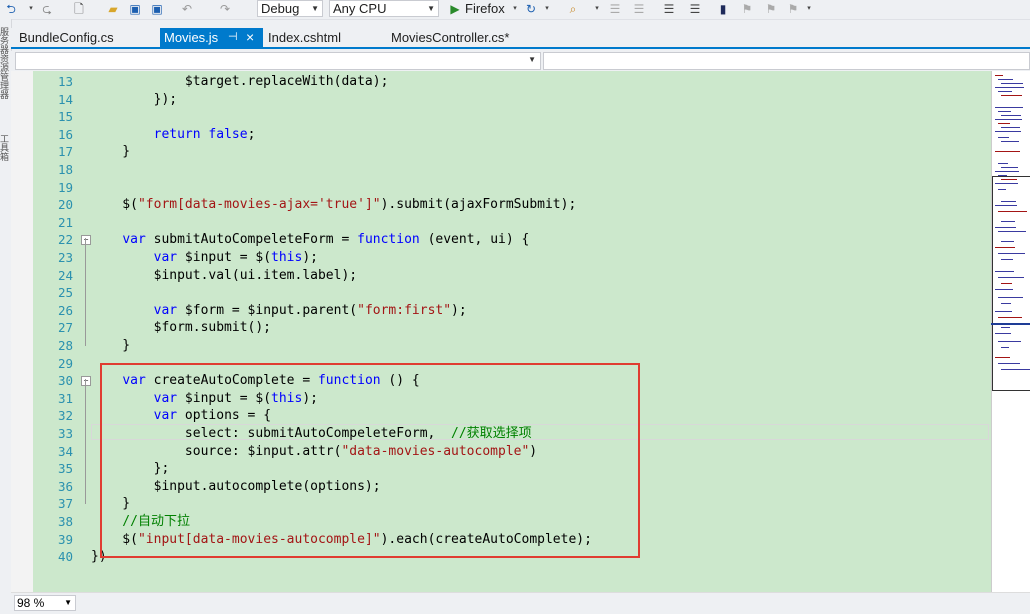 The height and width of the screenshot is (614, 1030). I want to click on caret-position-marker, so click(1010, 324).